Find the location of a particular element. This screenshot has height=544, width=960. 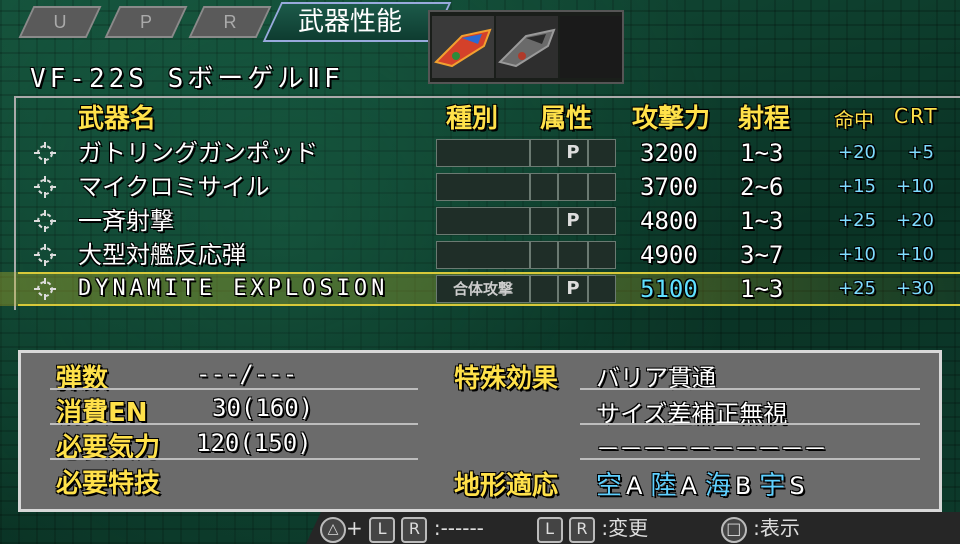

weapon-name: DYNAMITE EXPLOSION is located at coordinates (233, 288).